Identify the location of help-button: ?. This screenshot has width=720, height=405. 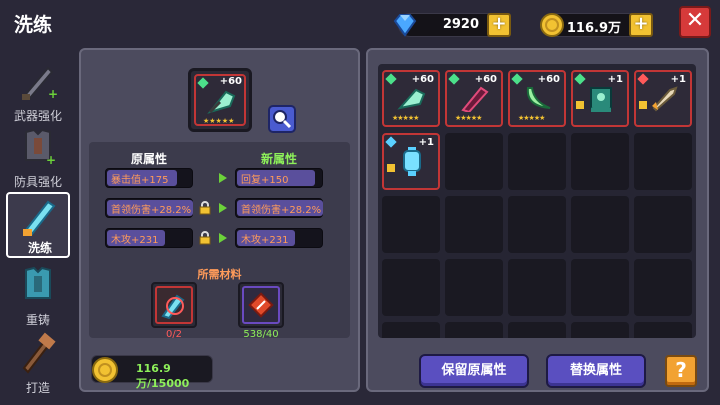
(681, 371).